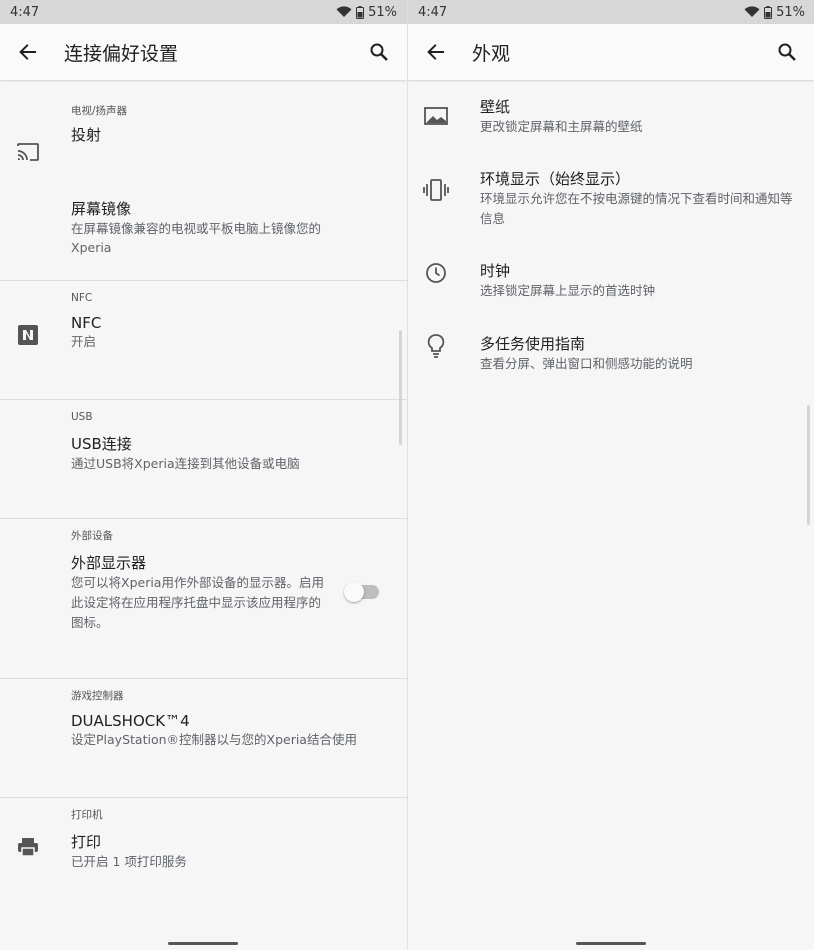 This screenshot has height=950, width=814. Describe the element at coordinates (568, 290) in the screenshot. I see `clock-subtitle: 选择锁定屏幕上显示的首选时钟` at that location.